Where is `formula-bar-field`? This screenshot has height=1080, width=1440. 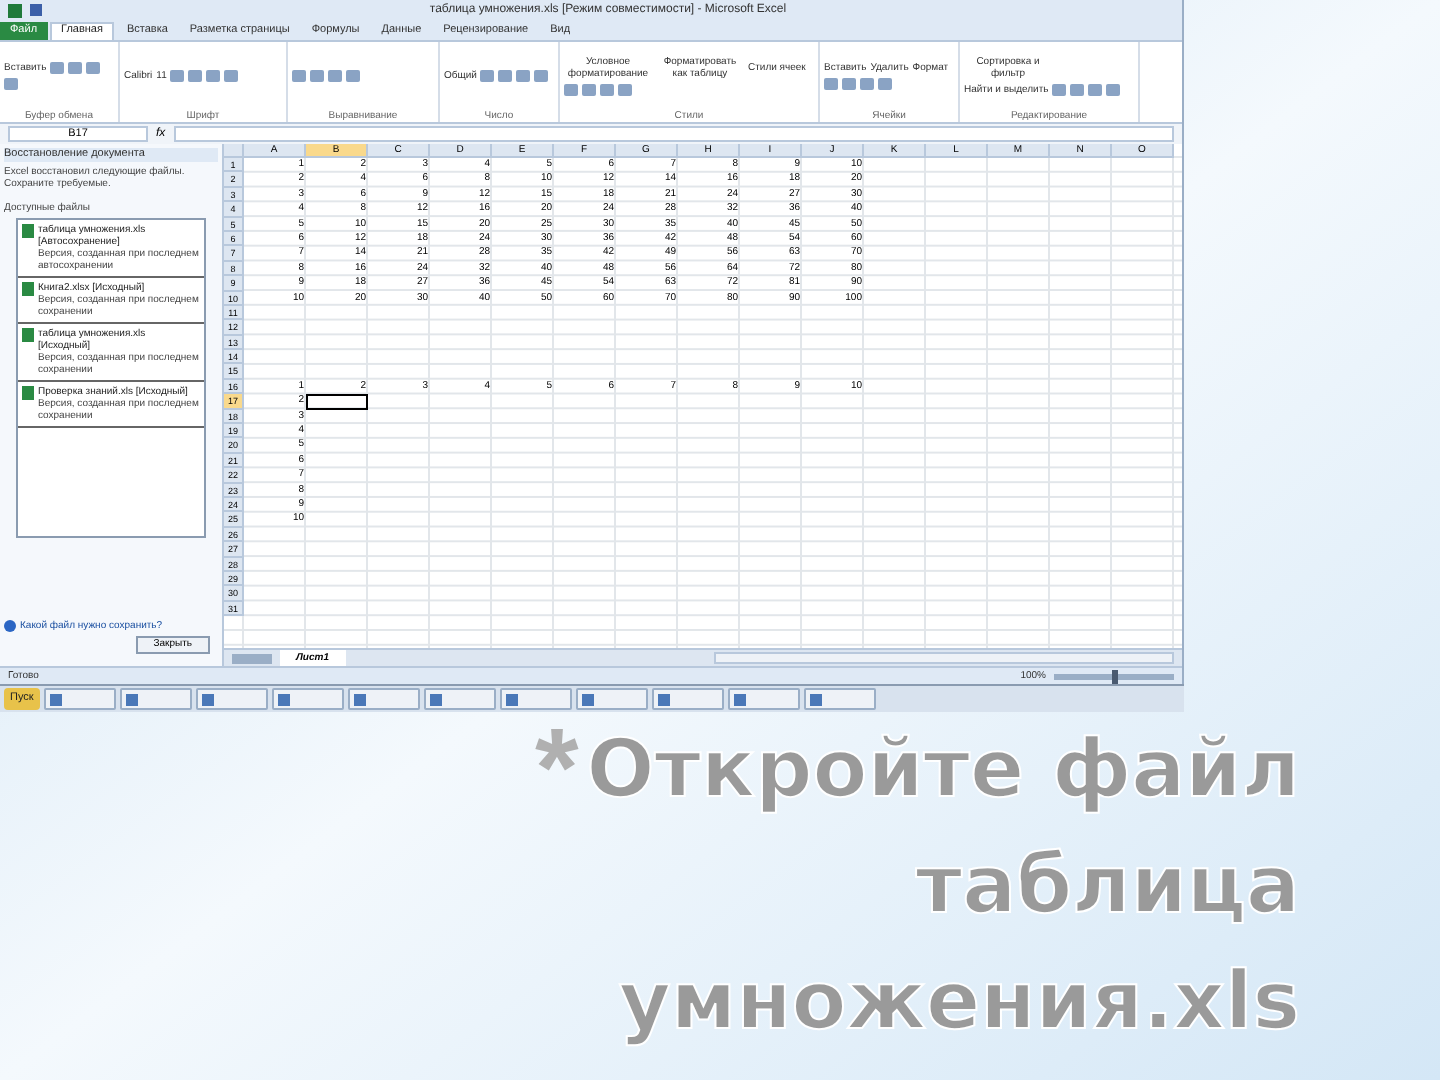
formula-bar-field is located at coordinates (673, 134).